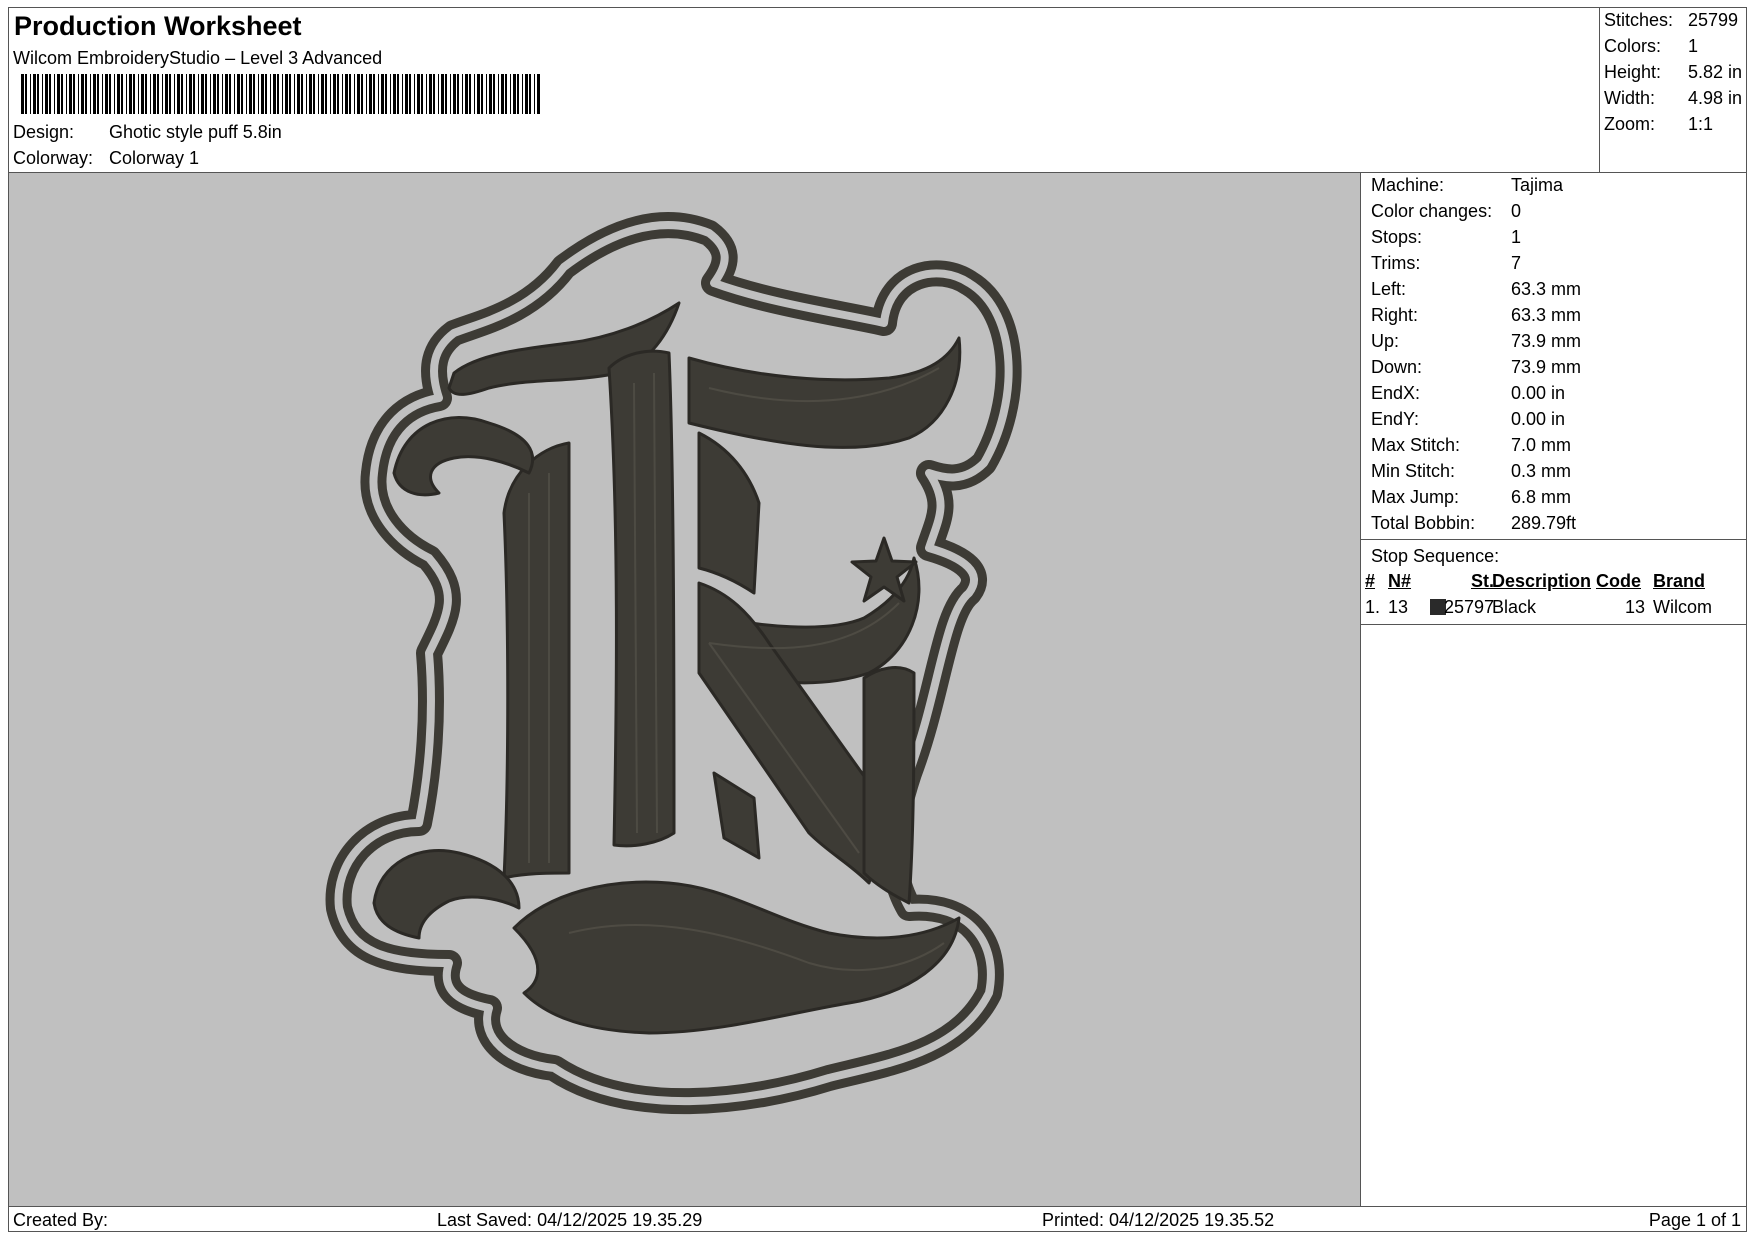 This screenshot has width=1755, height=1240. Describe the element at coordinates (1476, 341) in the screenshot. I see `property-row: Up: 73.9 mm` at that location.